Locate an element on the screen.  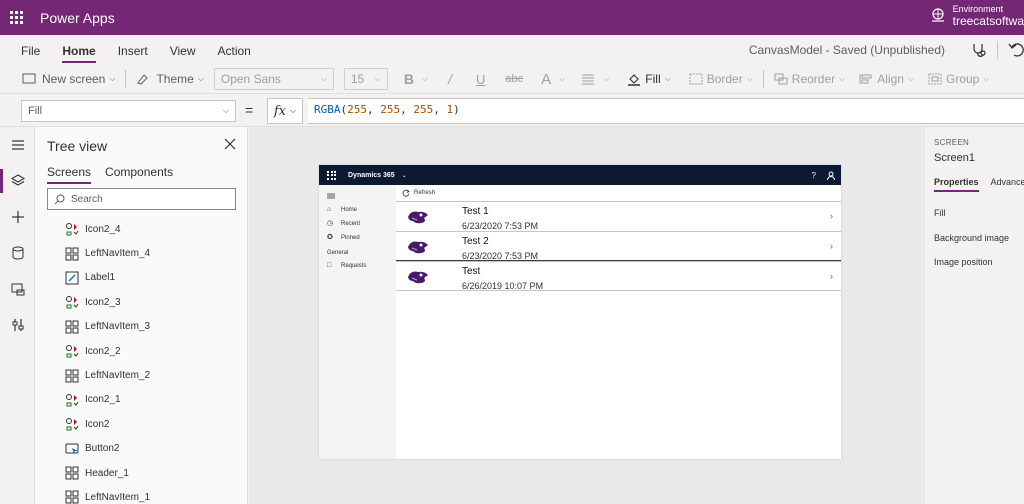
tree-item: Header_1 is located at coordinates (107, 473).